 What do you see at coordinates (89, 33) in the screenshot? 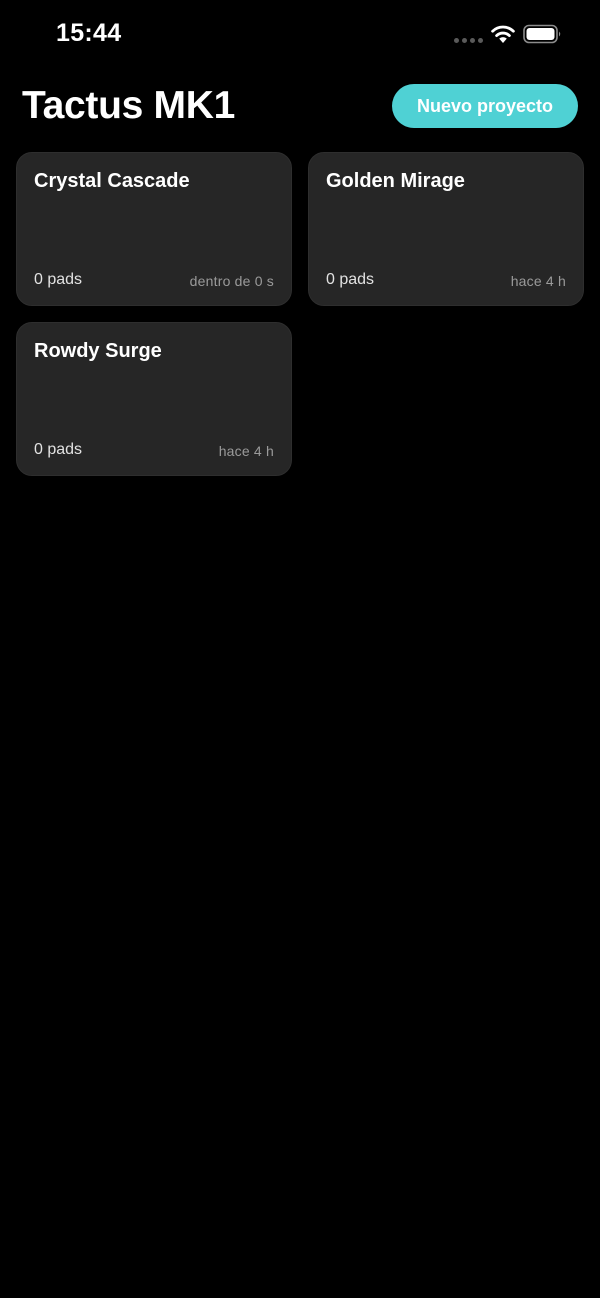
I see `status-time: 15:44` at bounding box center [89, 33].